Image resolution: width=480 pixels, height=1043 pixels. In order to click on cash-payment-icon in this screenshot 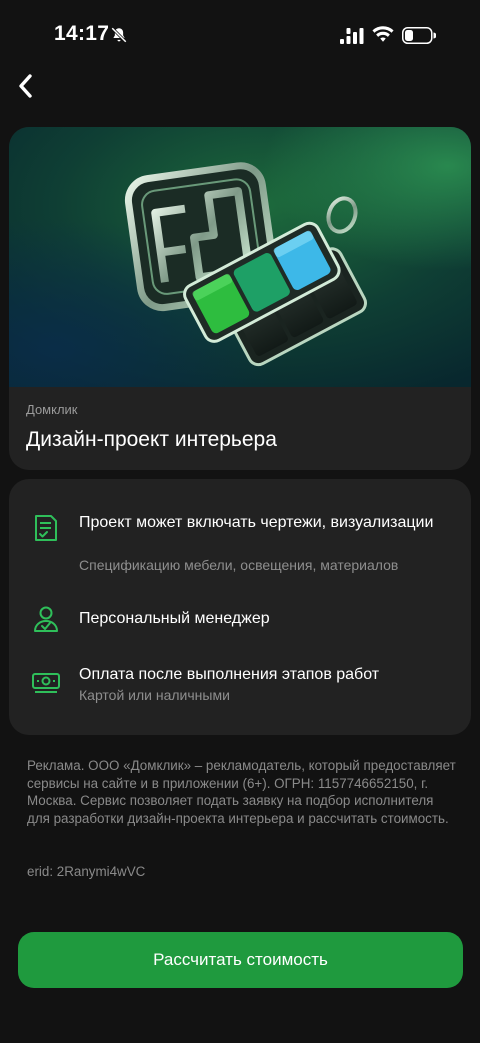, I will do `click(46, 683)`.